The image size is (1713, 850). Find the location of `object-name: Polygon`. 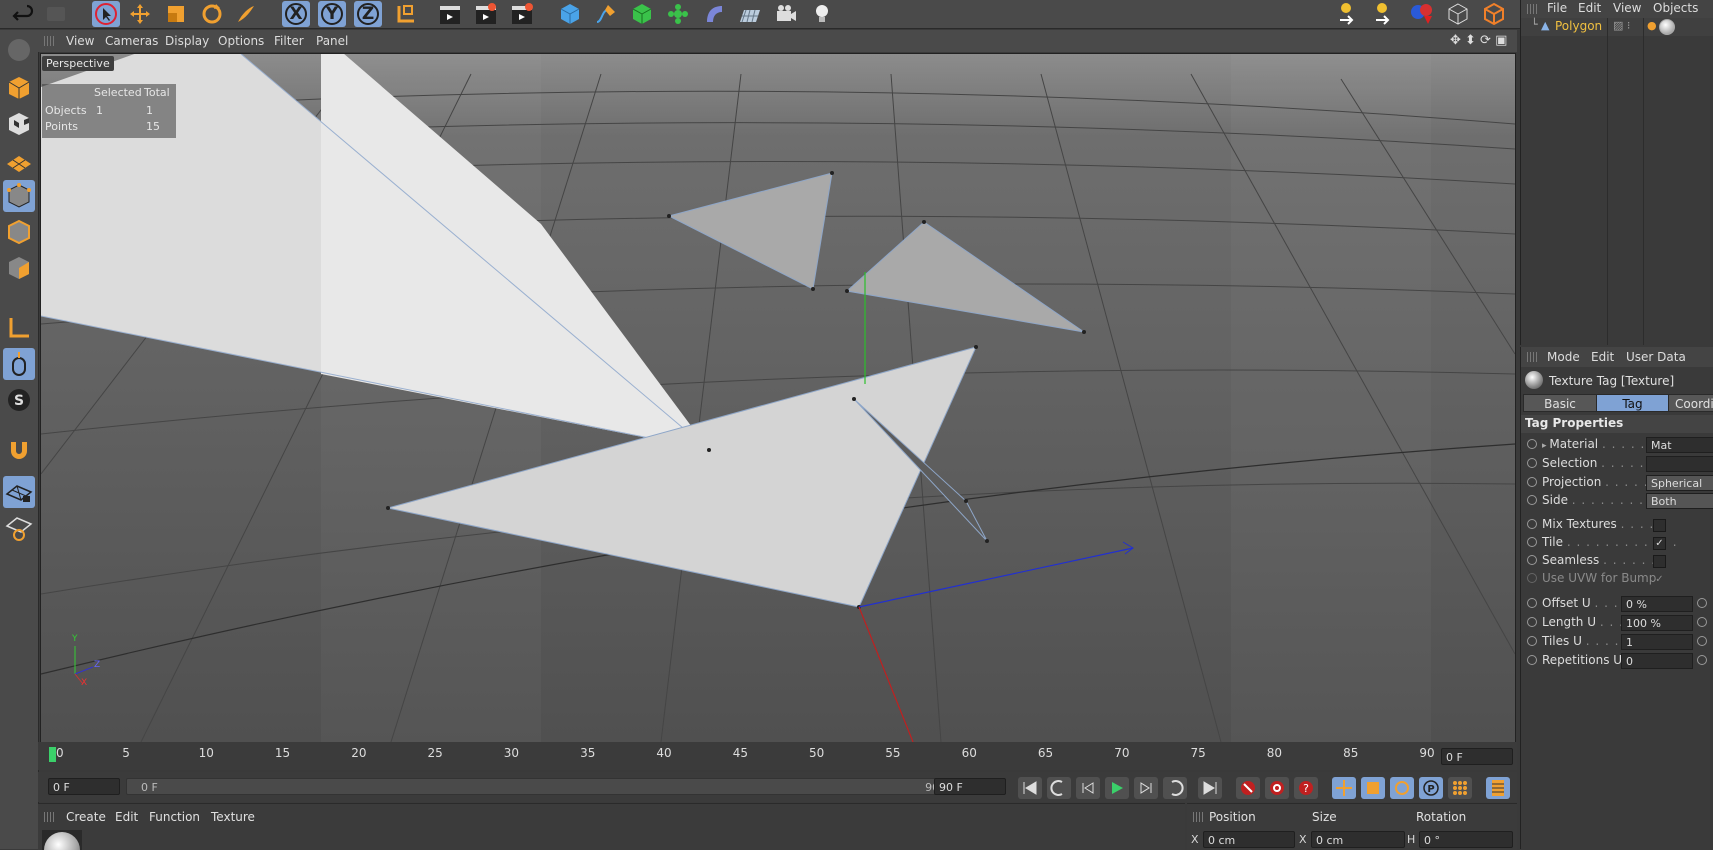

object-name: Polygon is located at coordinates (1578, 26).